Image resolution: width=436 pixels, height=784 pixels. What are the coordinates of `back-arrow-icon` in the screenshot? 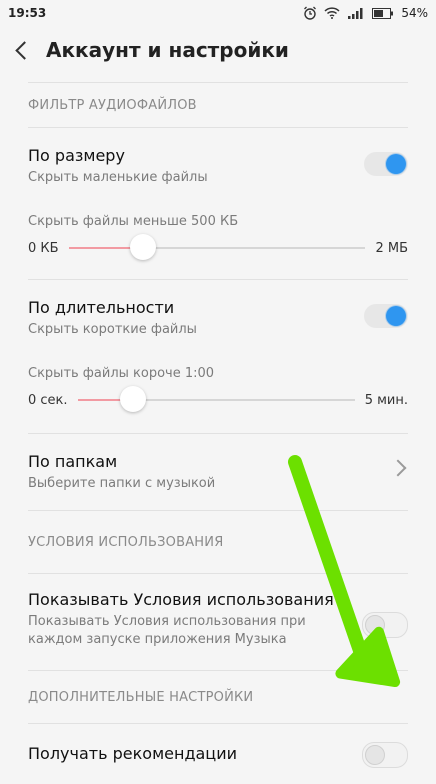 It's located at (22, 50).